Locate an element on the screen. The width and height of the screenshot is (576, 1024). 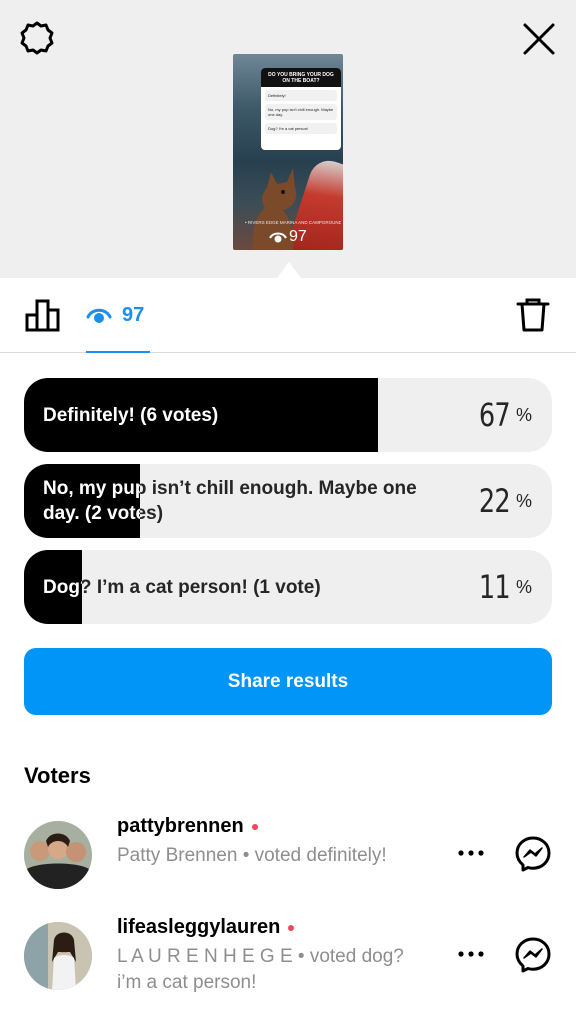
voter-username-text: pattybrennen is located at coordinates (180, 826).